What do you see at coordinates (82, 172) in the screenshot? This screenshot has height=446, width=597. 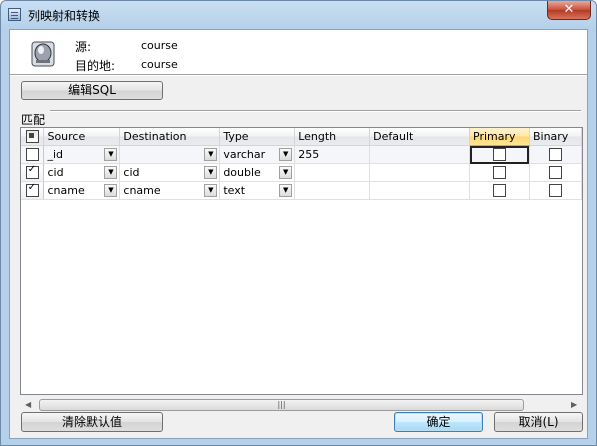 I see `source-cell: cid ▼` at bounding box center [82, 172].